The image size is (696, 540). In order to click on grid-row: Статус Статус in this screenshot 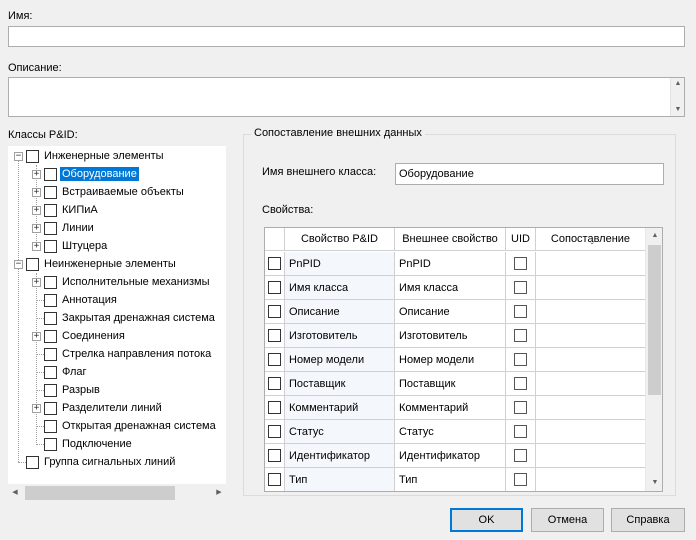, I will do `click(455, 432)`.